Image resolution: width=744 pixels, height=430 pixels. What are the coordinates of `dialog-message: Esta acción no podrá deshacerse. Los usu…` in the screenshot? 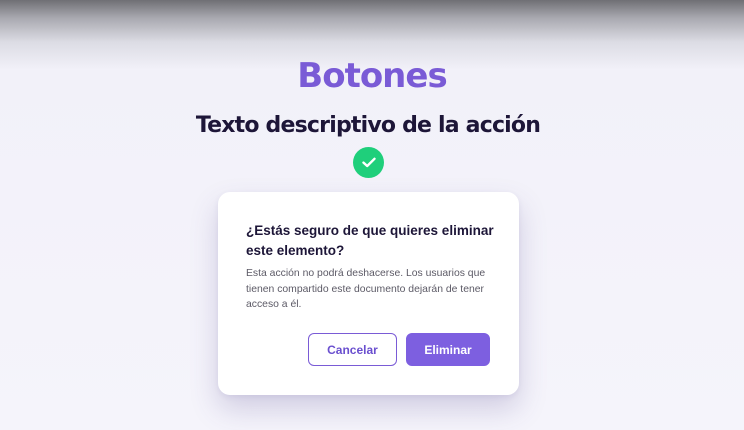 It's located at (366, 289).